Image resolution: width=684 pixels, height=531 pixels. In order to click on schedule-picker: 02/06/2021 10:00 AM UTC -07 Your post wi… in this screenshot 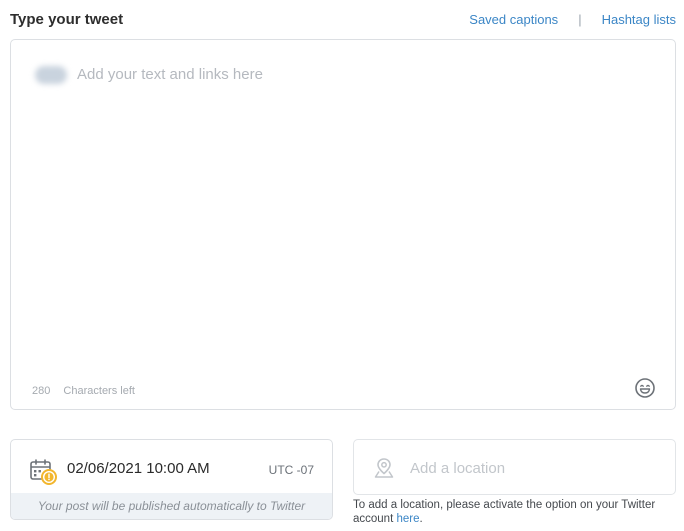, I will do `click(171, 479)`.